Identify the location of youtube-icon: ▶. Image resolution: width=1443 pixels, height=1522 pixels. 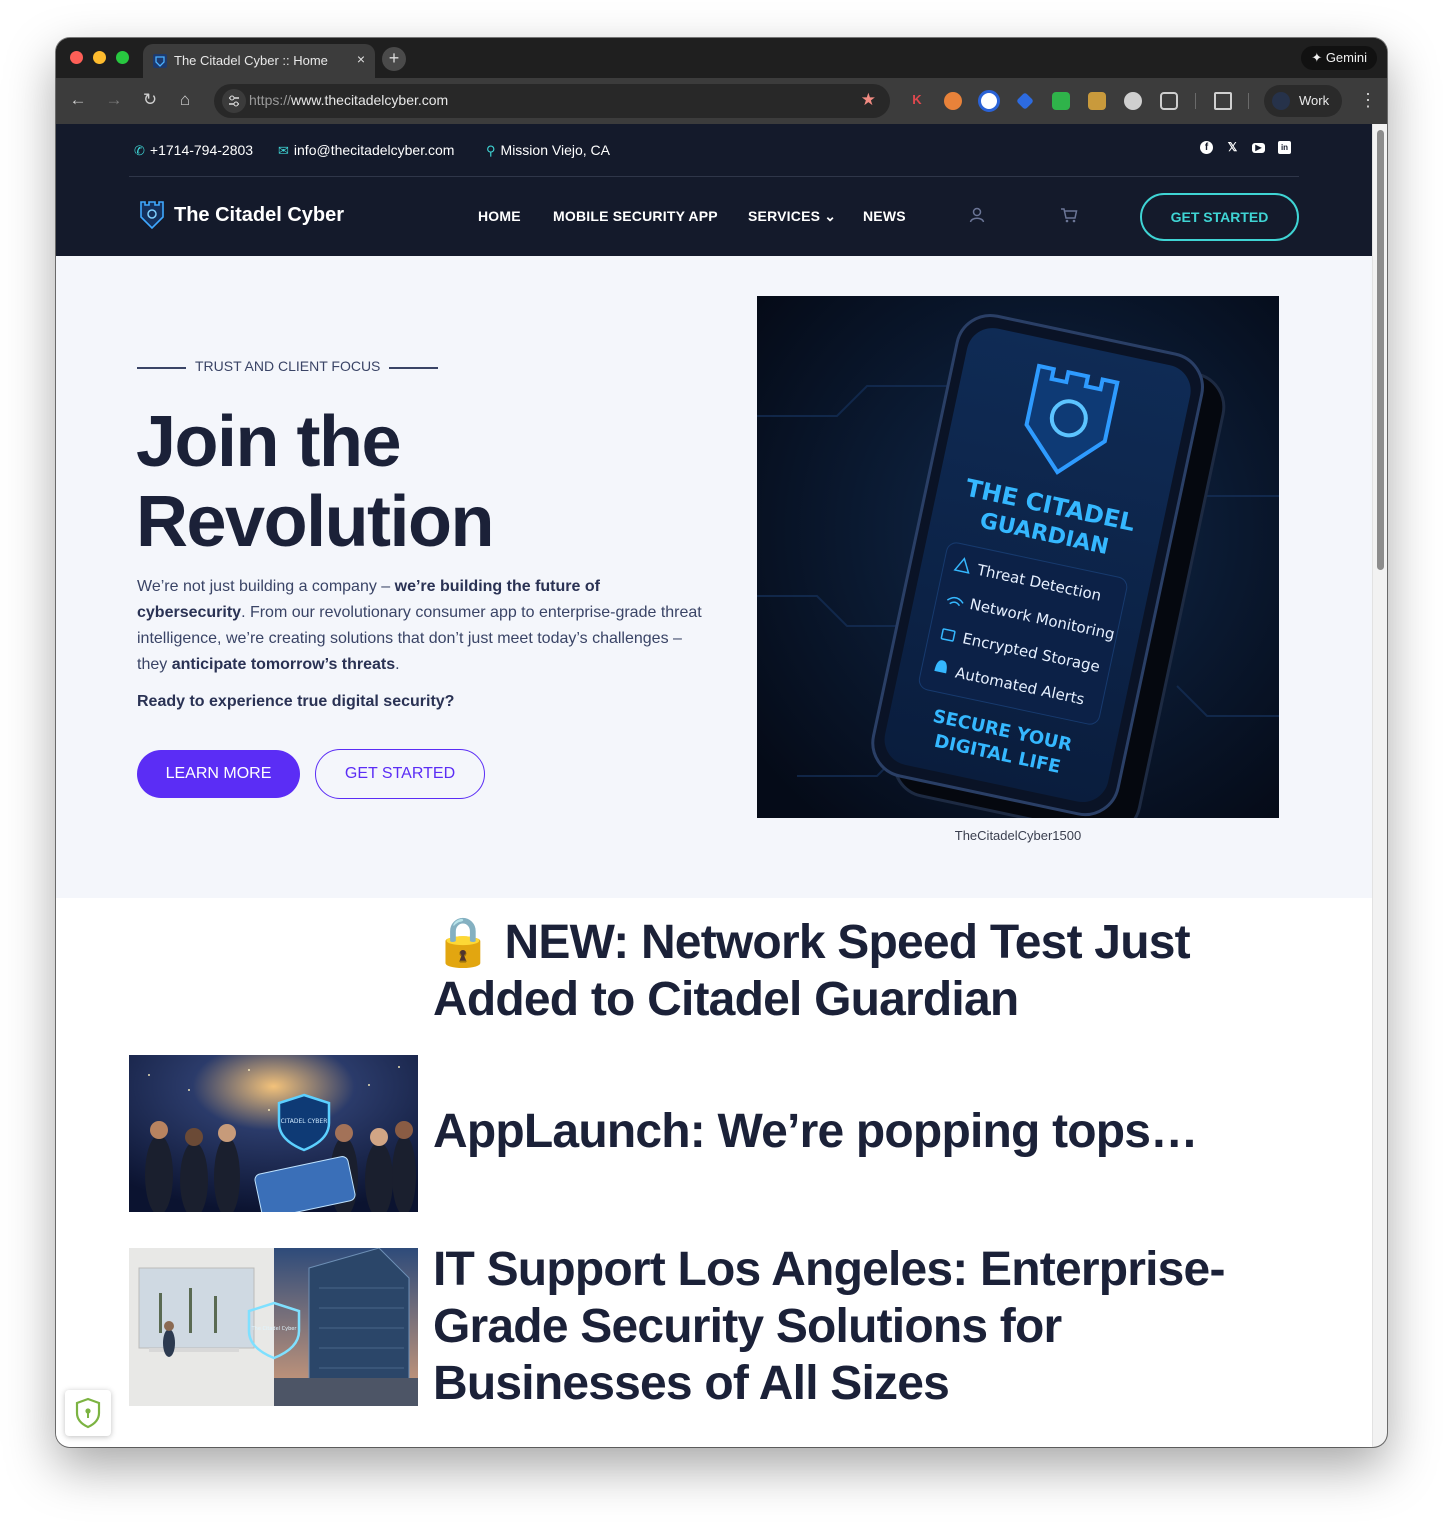
(1258, 148).